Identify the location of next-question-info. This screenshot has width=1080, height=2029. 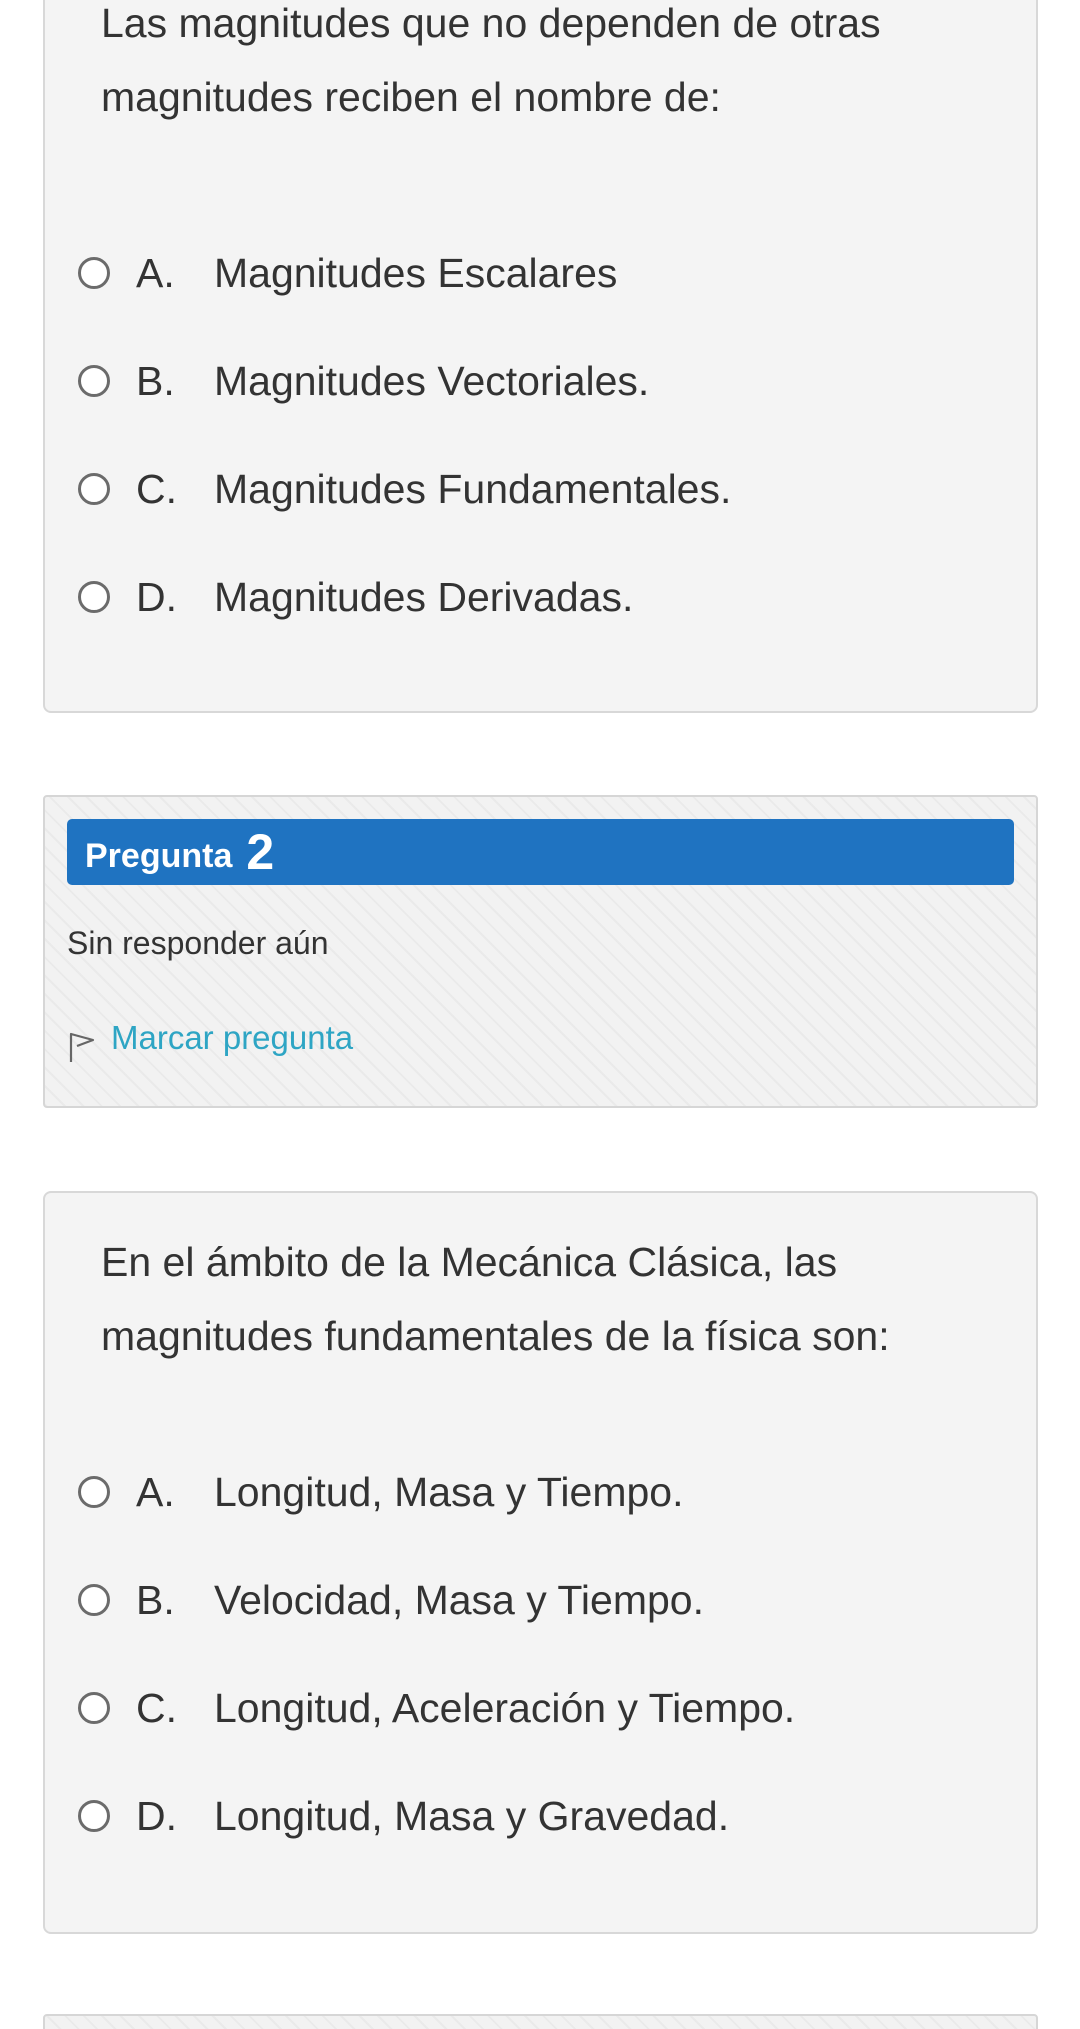
(540, 2021).